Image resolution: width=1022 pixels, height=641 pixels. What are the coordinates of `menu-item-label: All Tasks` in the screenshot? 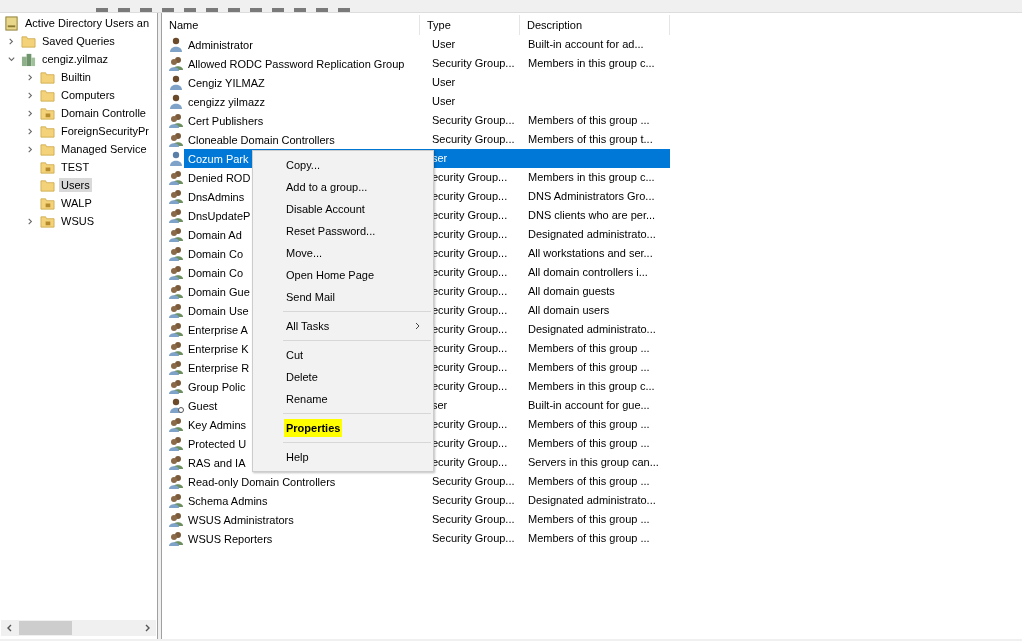 It's located at (308, 326).